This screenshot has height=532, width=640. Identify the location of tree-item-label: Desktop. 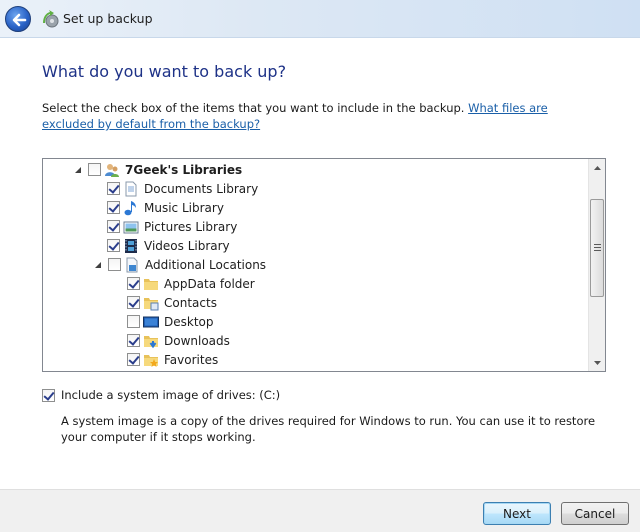
(189, 321).